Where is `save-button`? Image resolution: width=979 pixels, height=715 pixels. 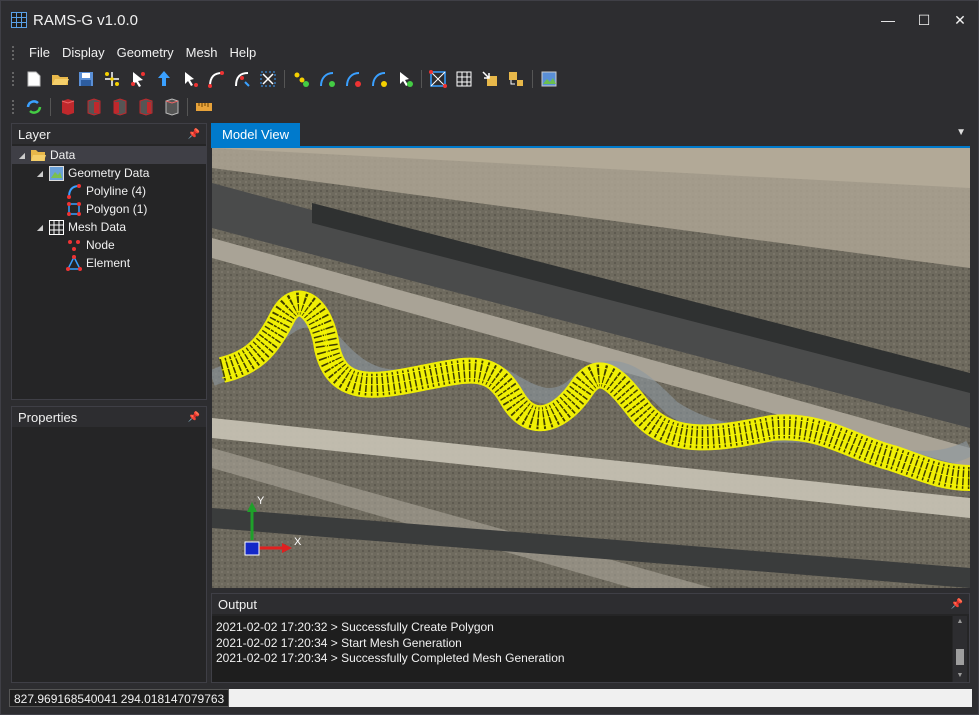
save-button is located at coordinates (86, 79).